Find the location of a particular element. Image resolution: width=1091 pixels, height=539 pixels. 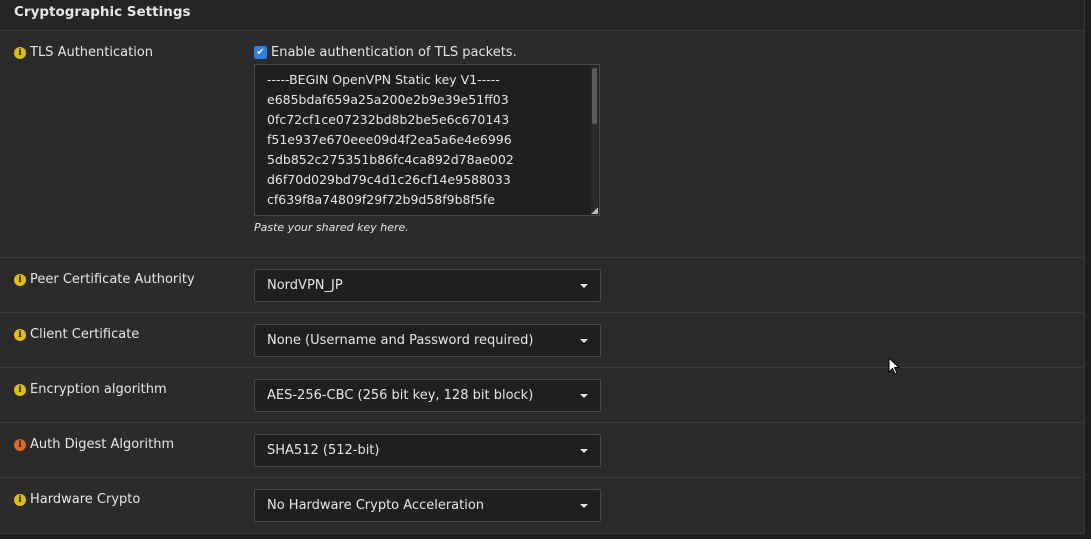

auth-digest-value: SHA512 (512-bit) is located at coordinates (323, 450).